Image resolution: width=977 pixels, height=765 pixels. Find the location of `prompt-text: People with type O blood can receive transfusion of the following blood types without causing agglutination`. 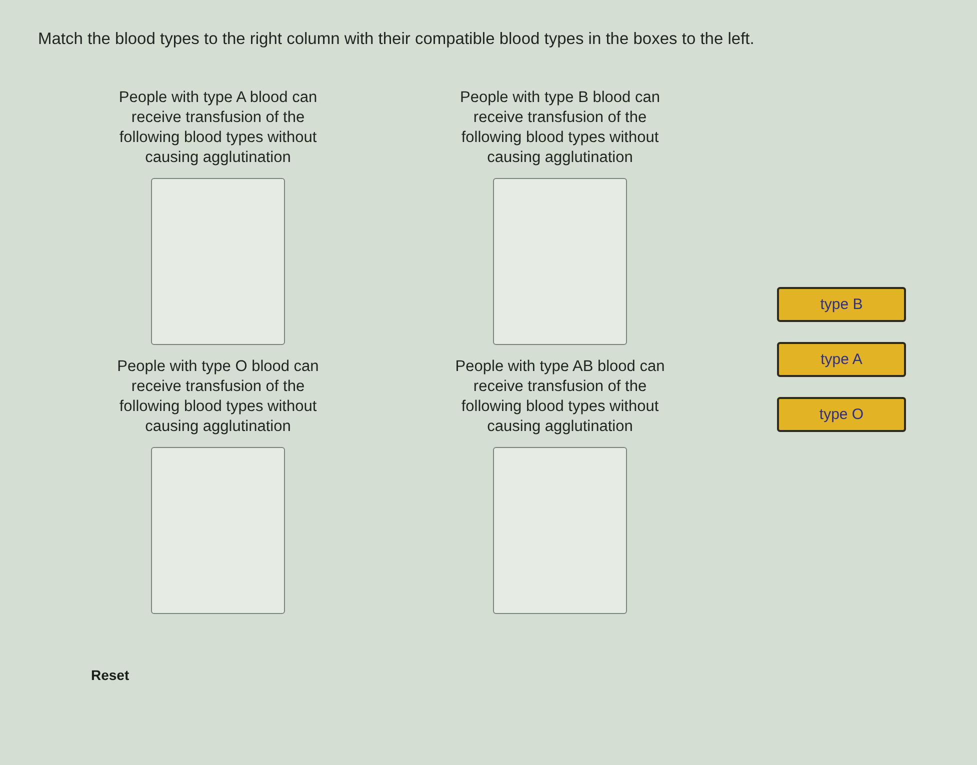

prompt-text: People with type O blood can receive transfusion of the following blood types without causing agglutination is located at coordinates (218, 397).